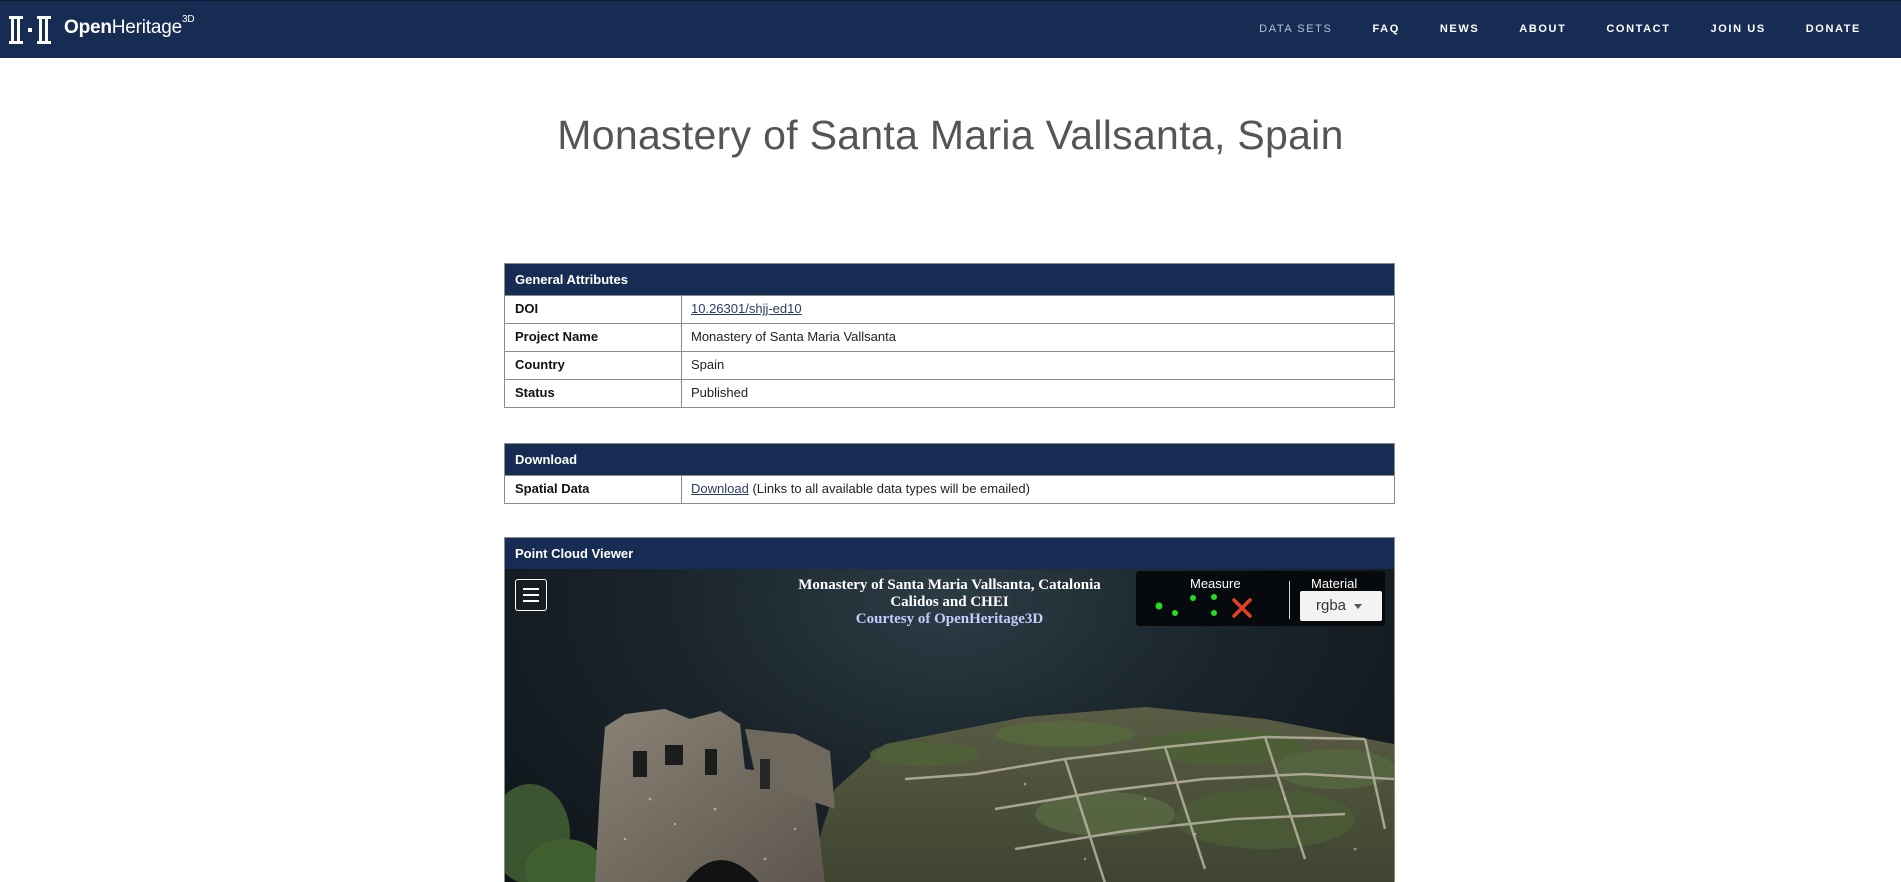  What do you see at coordinates (593, 365) in the screenshot?
I see `row-key-country: Country` at bounding box center [593, 365].